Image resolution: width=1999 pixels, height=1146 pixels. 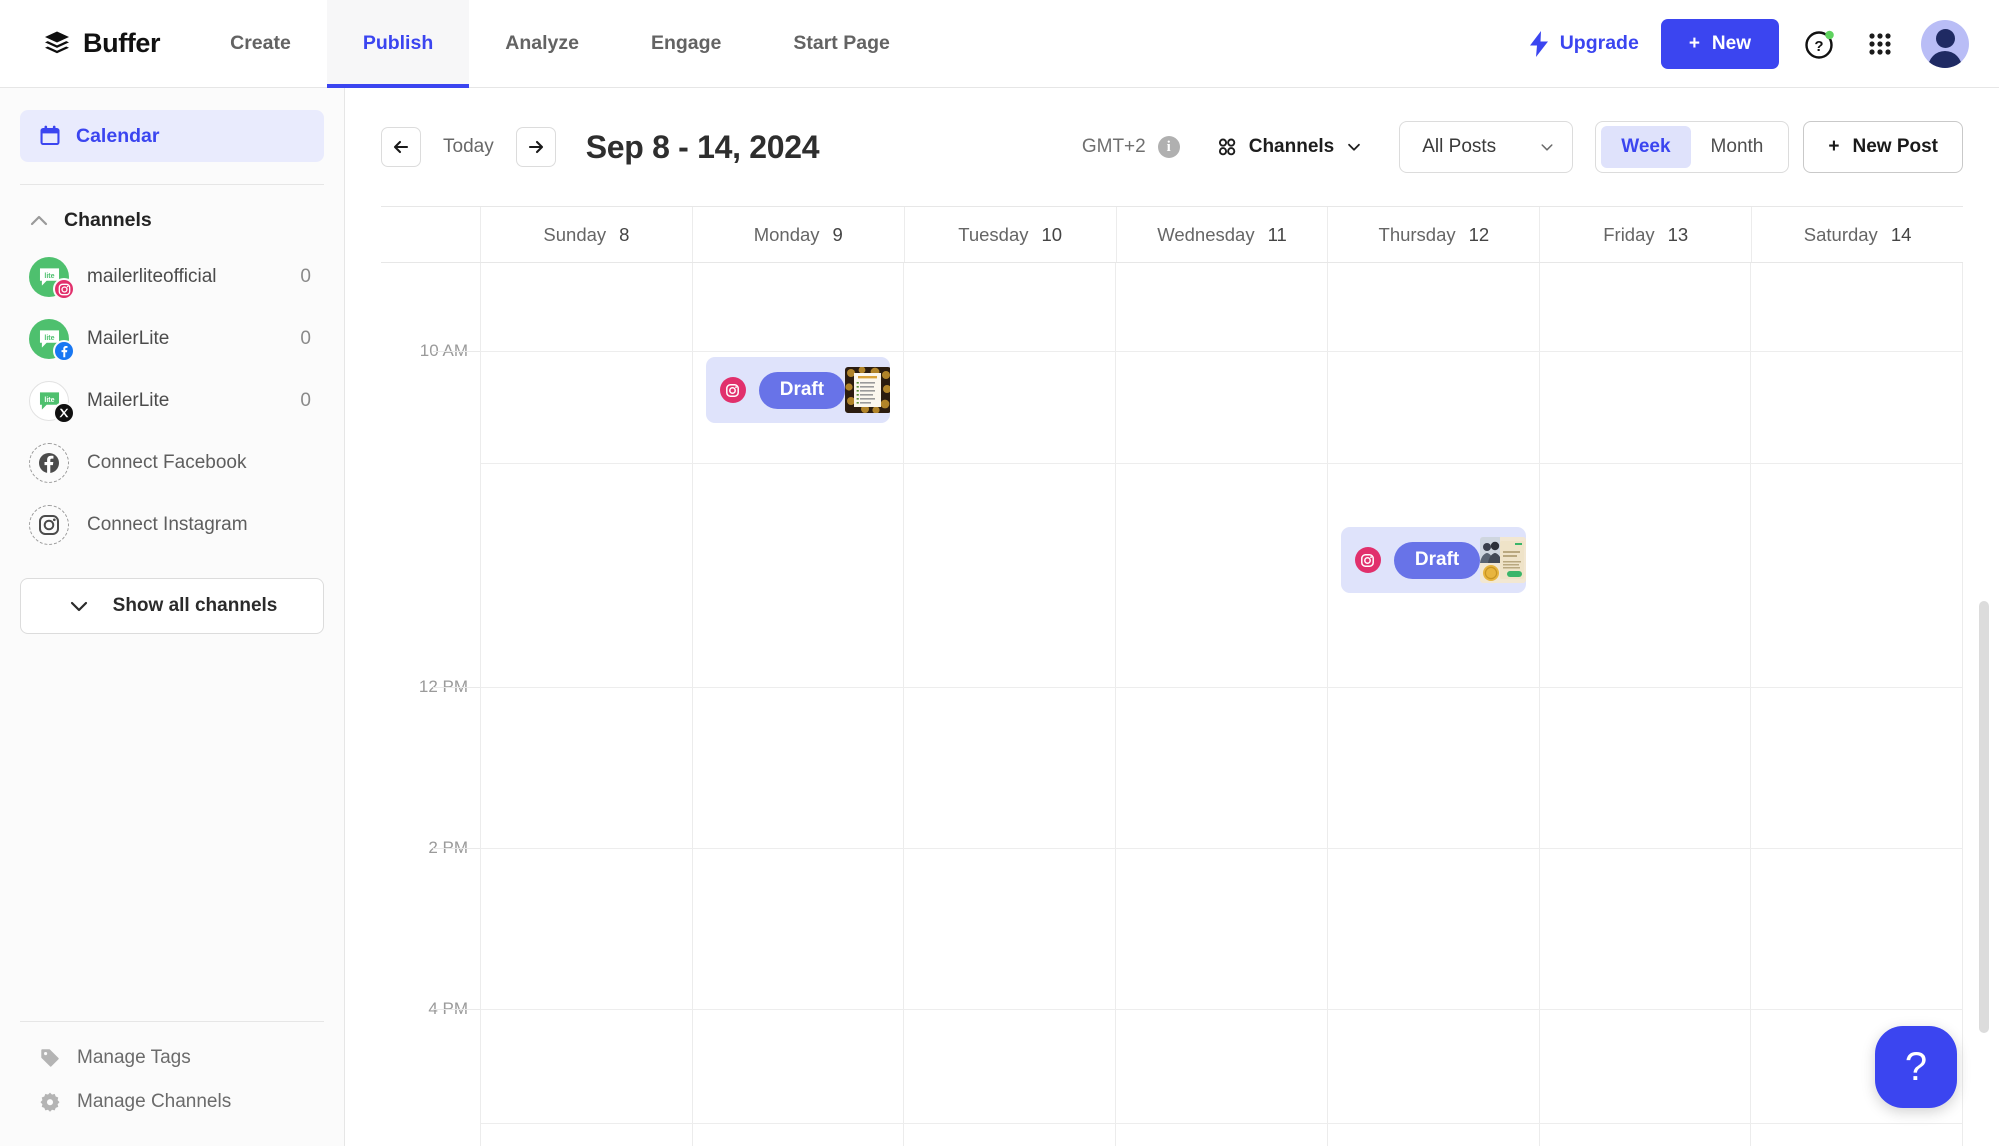 What do you see at coordinates (1646, 234) in the screenshot?
I see `day-header-friday: Friday 13` at bounding box center [1646, 234].